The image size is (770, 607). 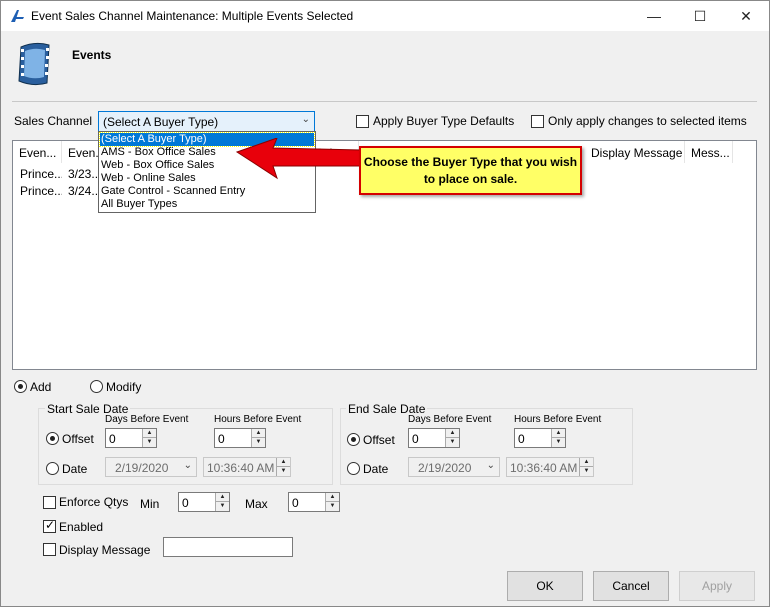 What do you see at coordinates (161, 122) in the screenshot?
I see `sales-channel-value: (Select A Buyer Type)` at bounding box center [161, 122].